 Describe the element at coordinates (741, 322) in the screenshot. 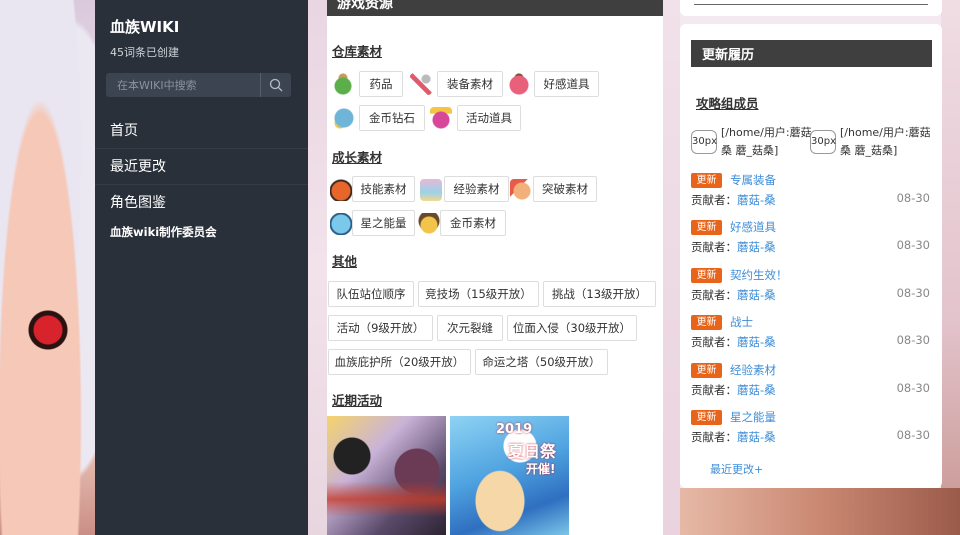

I see `update-title: 战士` at that location.